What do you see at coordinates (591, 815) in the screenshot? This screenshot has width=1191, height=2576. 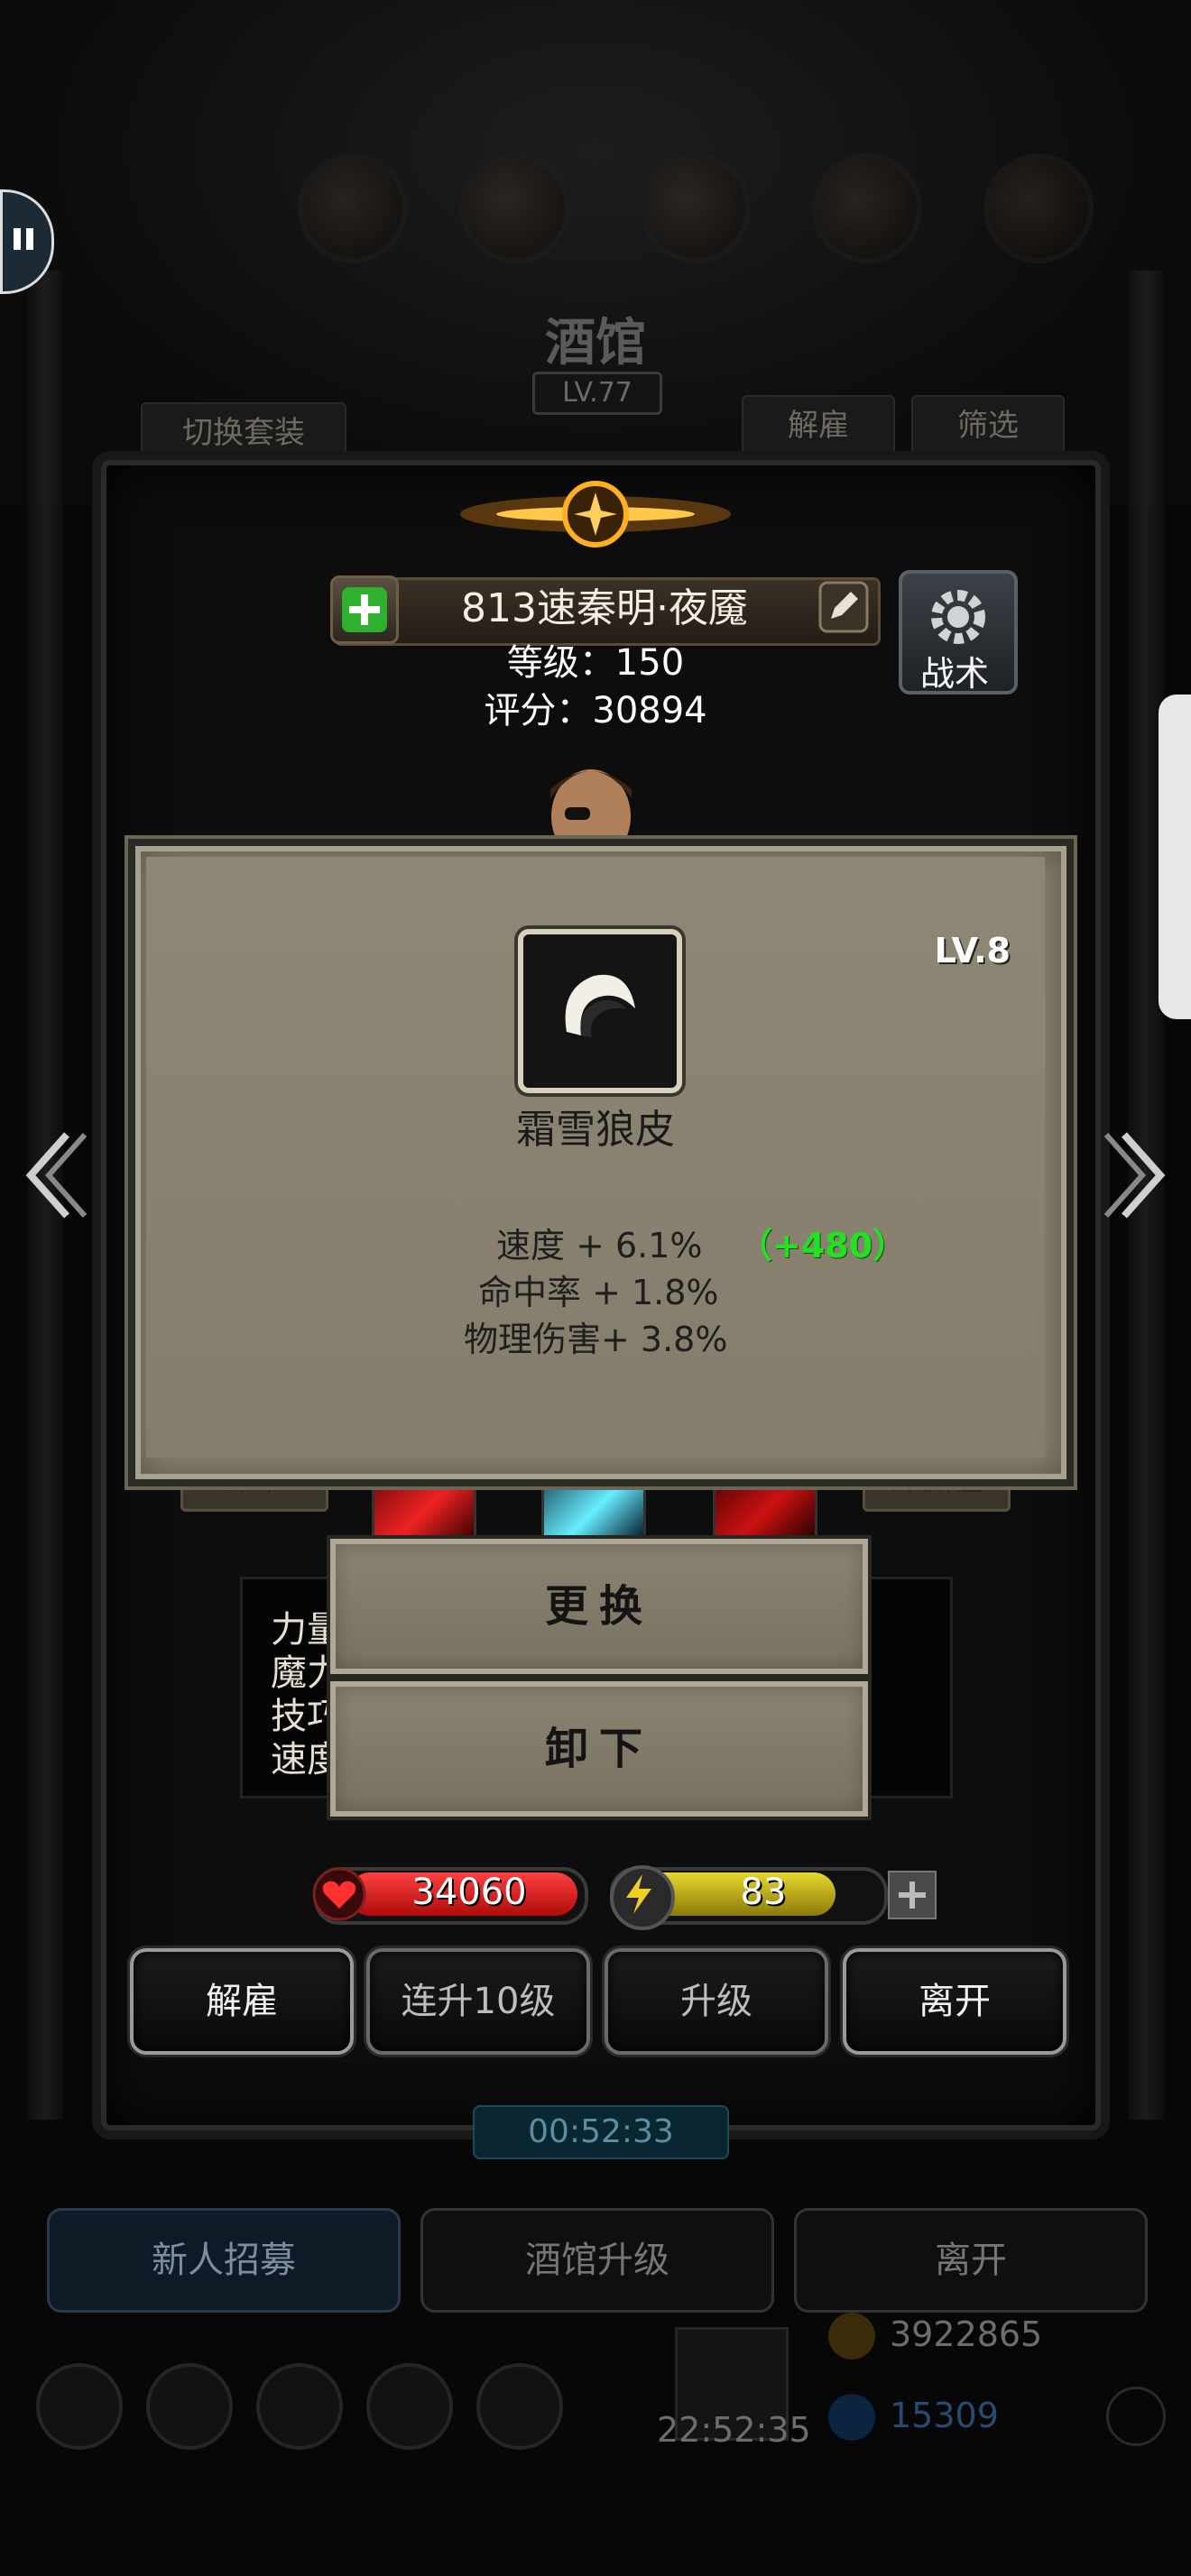 I see `hero-portrait` at bounding box center [591, 815].